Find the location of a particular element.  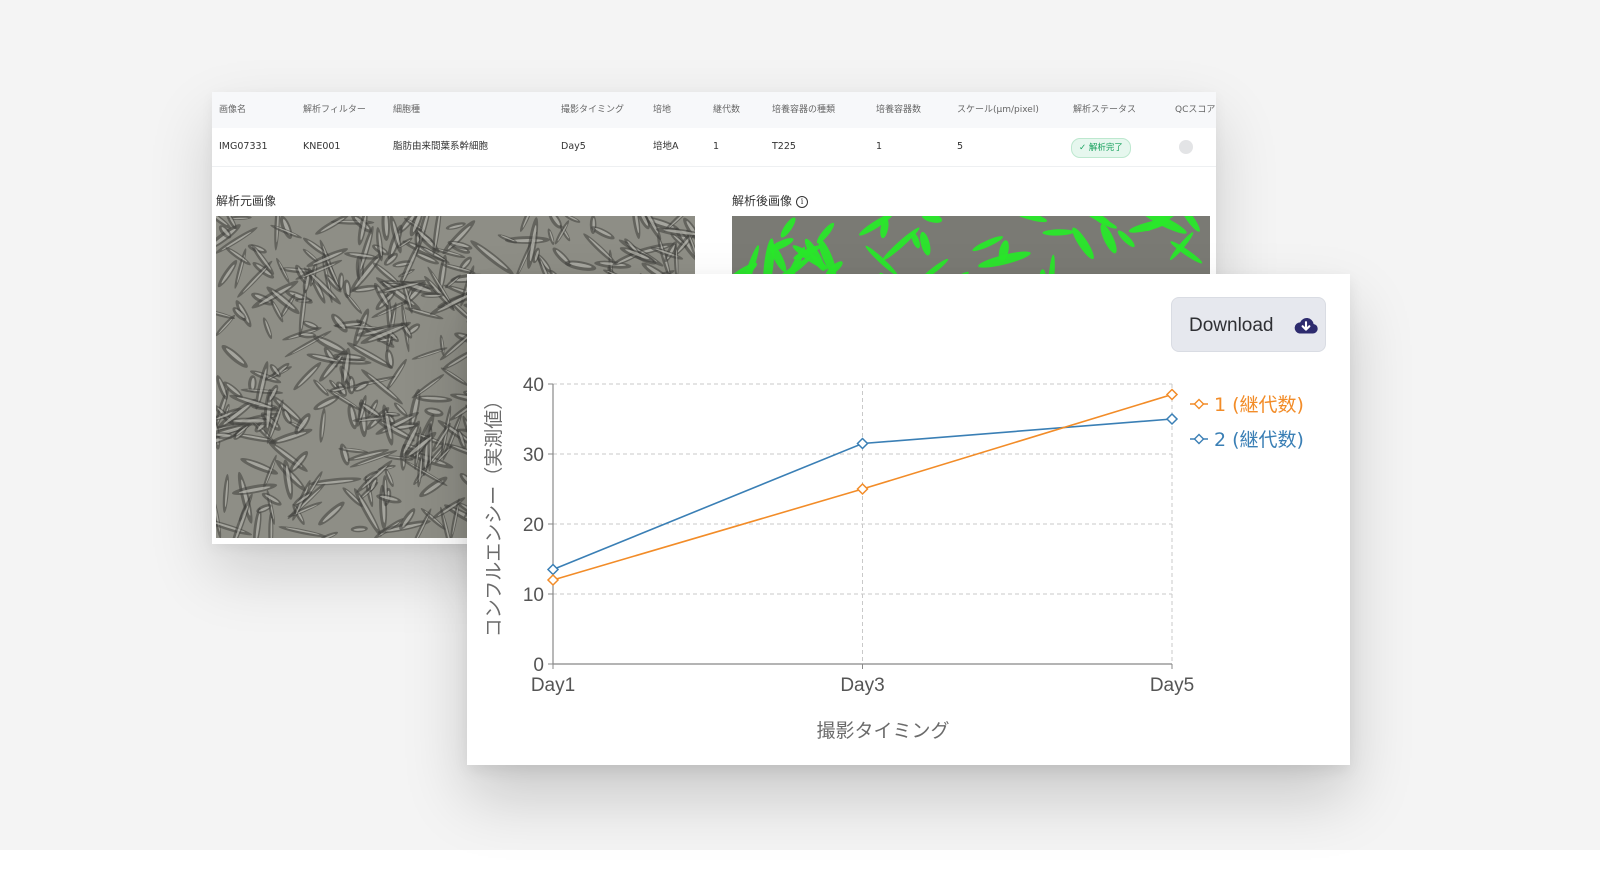

y-tick-label: 10 is located at coordinates (533, 595).